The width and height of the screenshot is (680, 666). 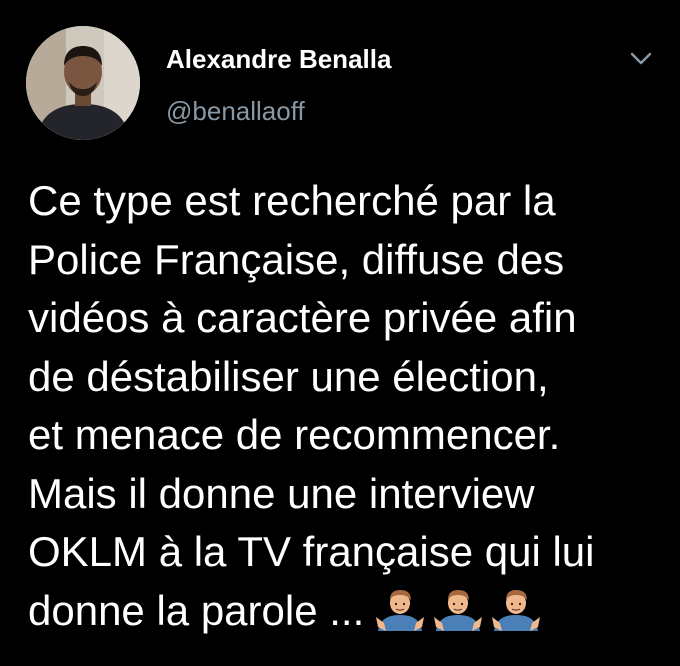 I want to click on tweet-text-line: Ce type est recherché par la, so click(x=292, y=200).